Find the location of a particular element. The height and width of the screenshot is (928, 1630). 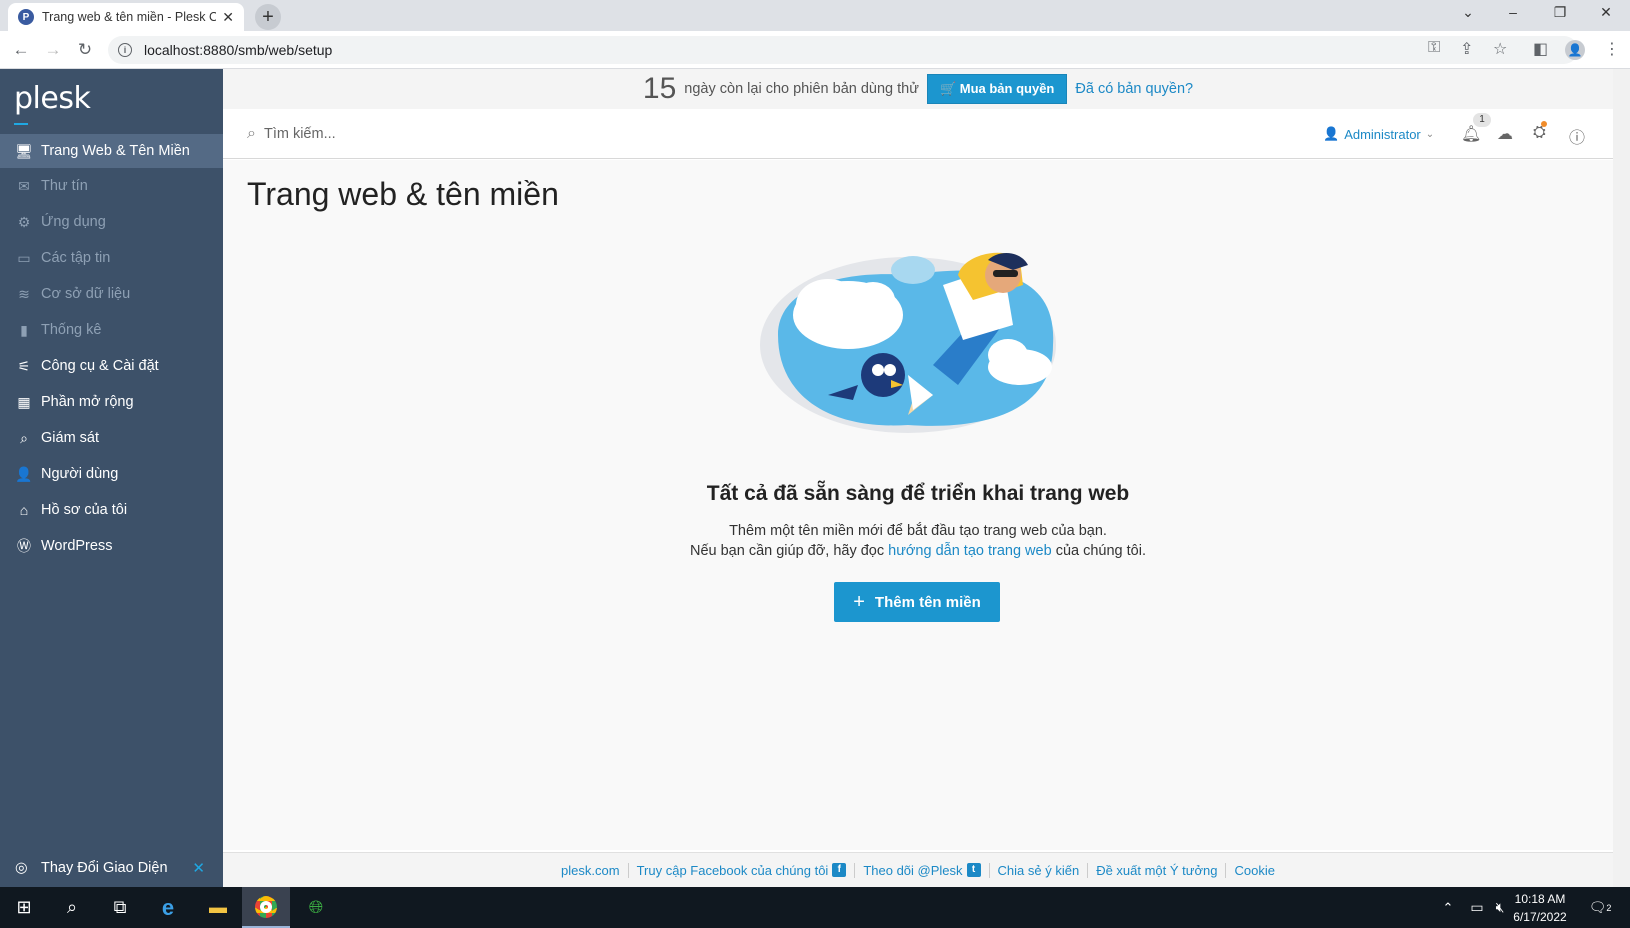

footer-link-plesk: plesk.com is located at coordinates (590, 870).